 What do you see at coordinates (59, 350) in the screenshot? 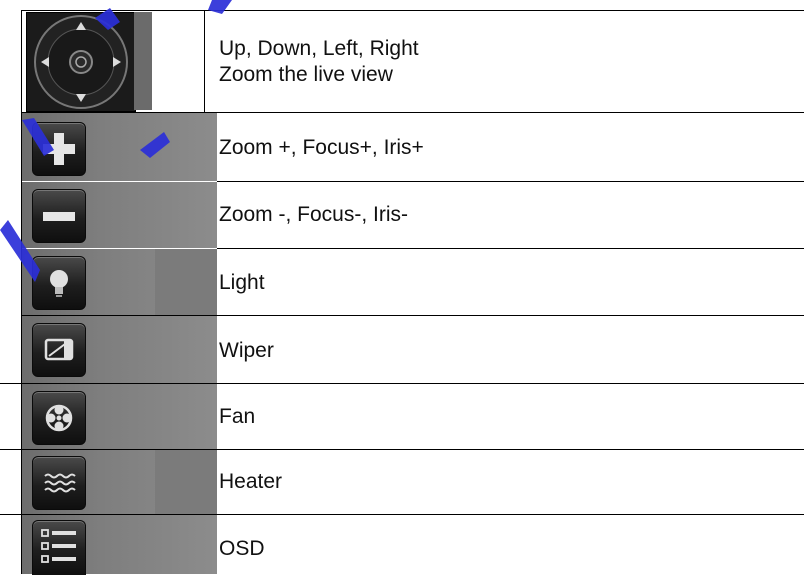
I see `wiper-icon` at bounding box center [59, 350].